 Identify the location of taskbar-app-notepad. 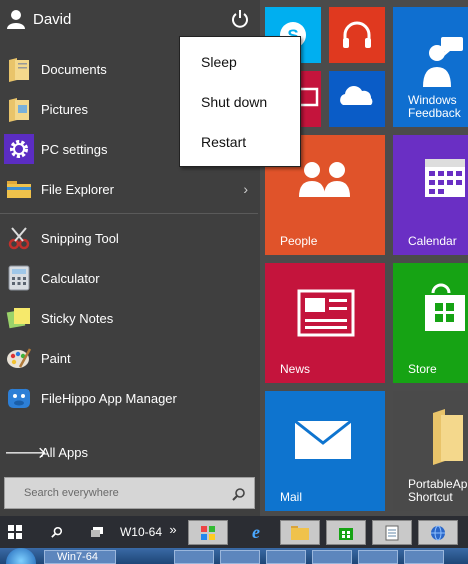
(392, 532).